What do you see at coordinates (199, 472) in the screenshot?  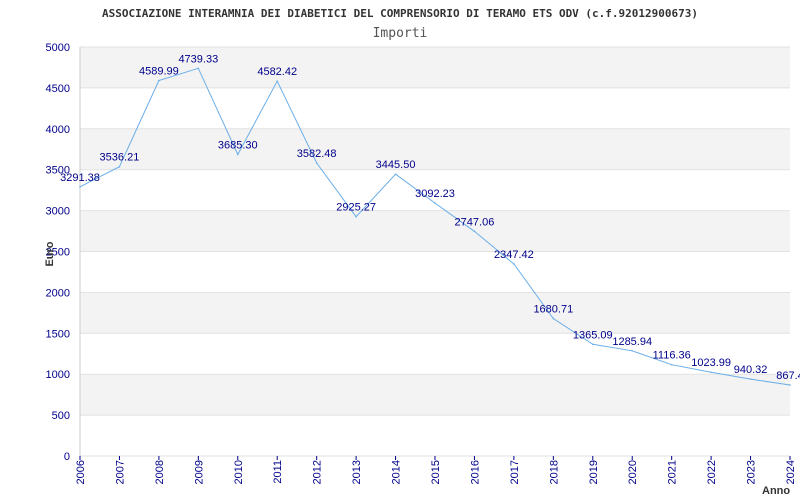 I see `x-tick-label: 2009` at bounding box center [199, 472].